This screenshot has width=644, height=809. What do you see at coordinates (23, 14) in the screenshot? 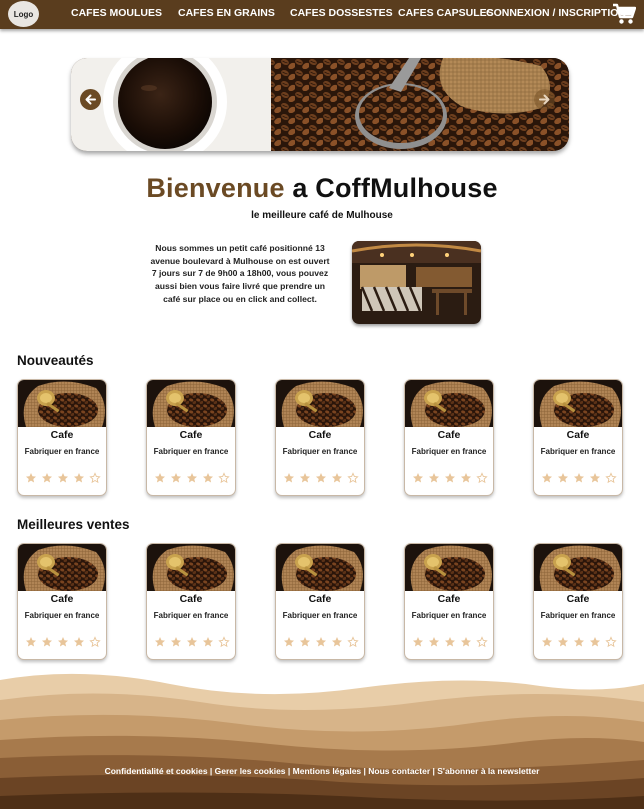
I see `logo: Logo` at bounding box center [23, 14].